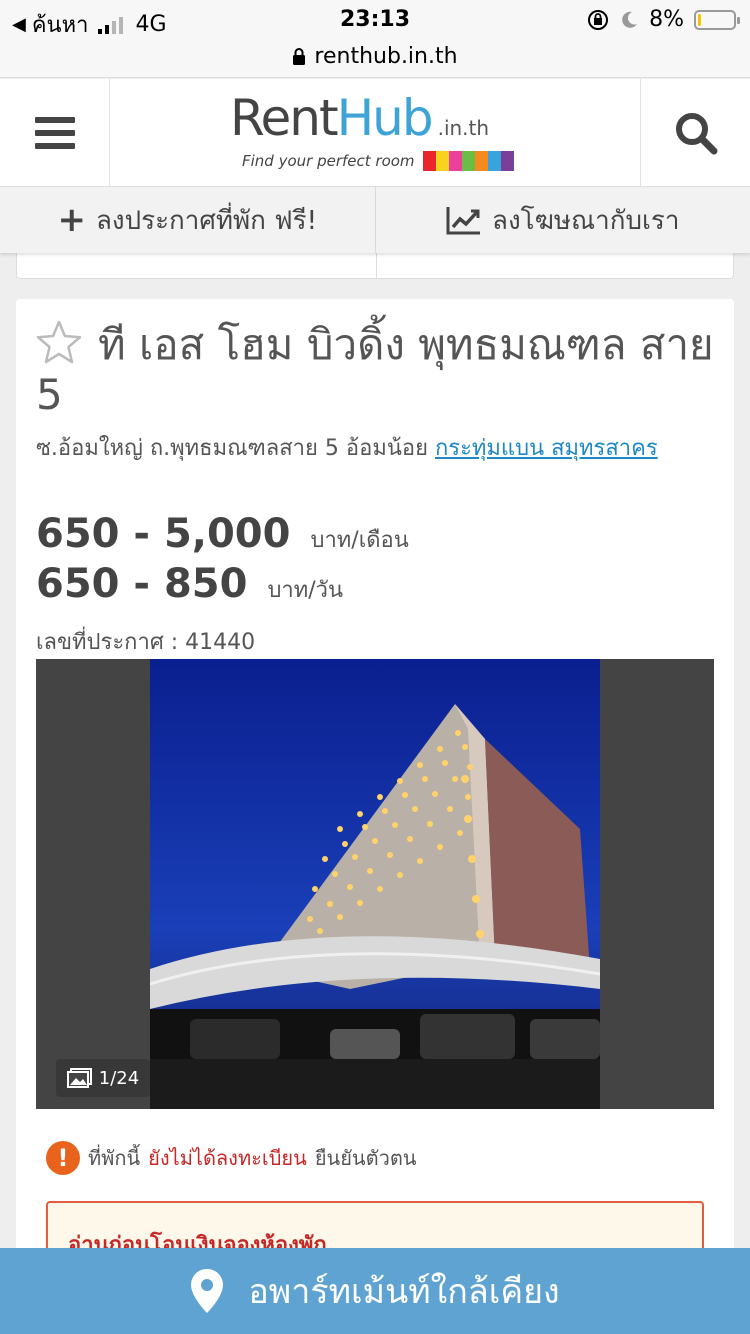 Image resolution: width=750 pixels, height=1334 pixels. I want to click on do-not-disturb-moon-icon, so click(630, 19).